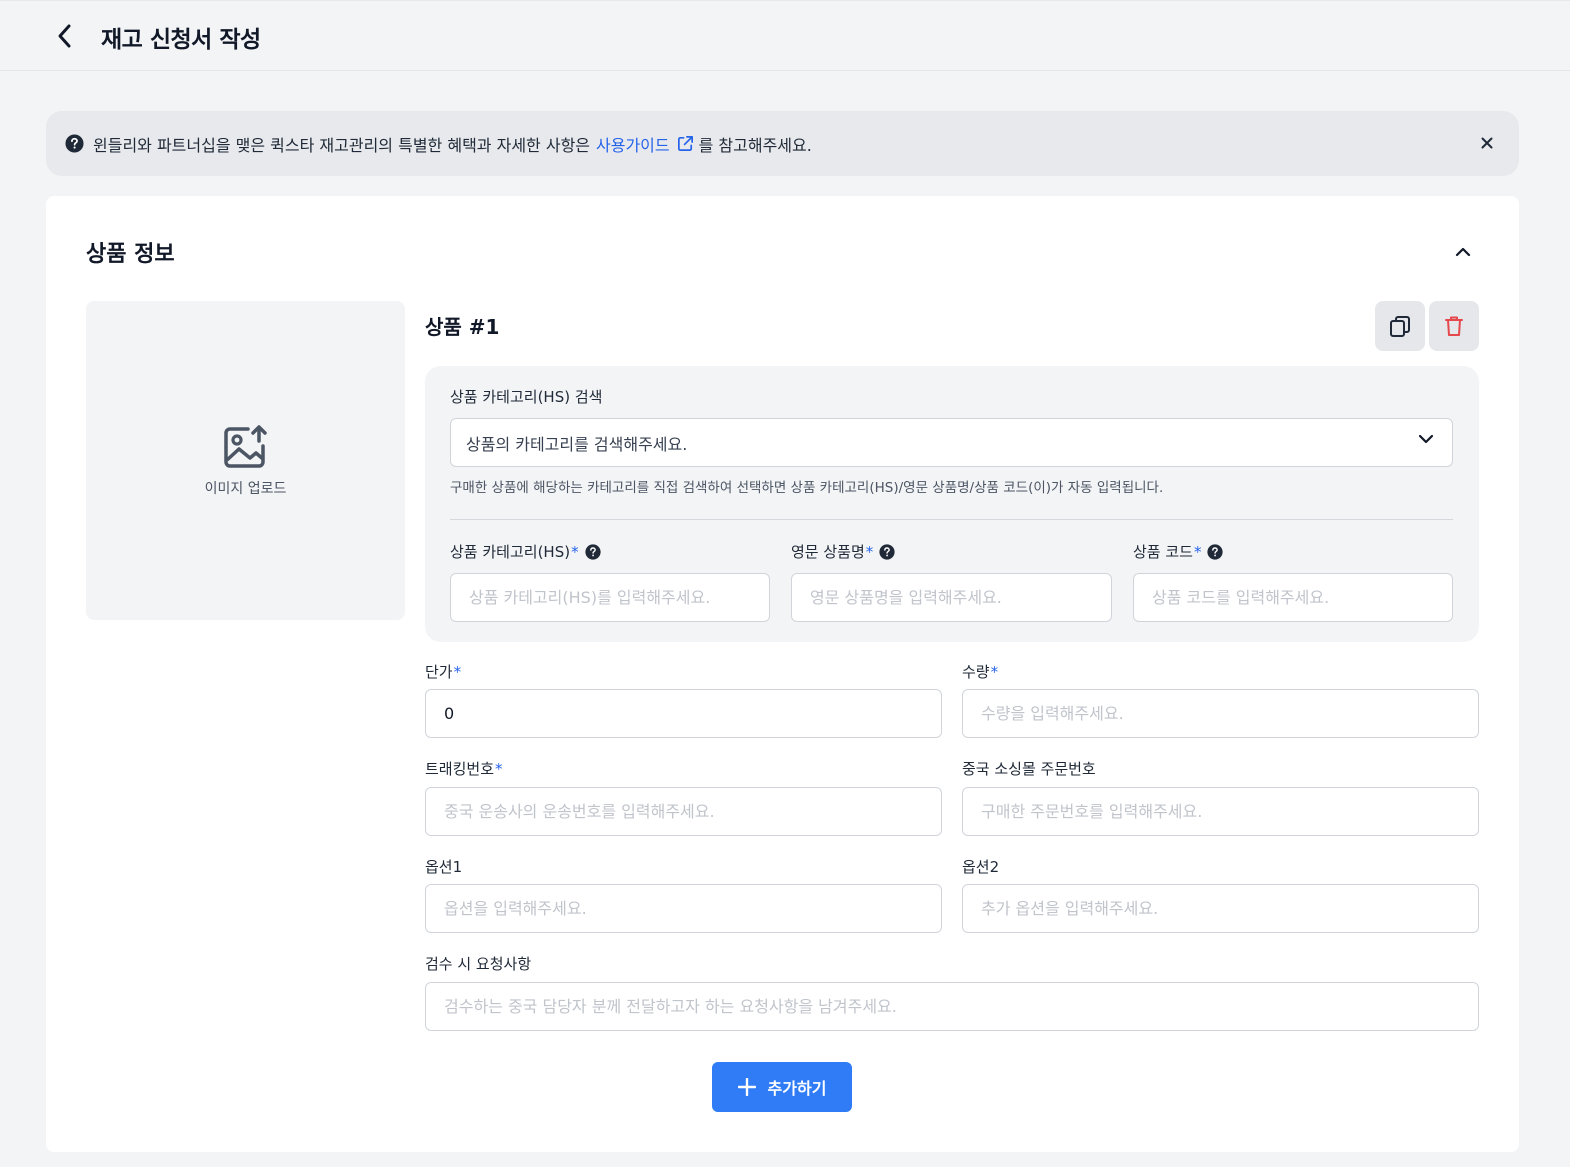 This screenshot has height=1167, width=1570. I want to click on option2-input, so click(1220, 908).